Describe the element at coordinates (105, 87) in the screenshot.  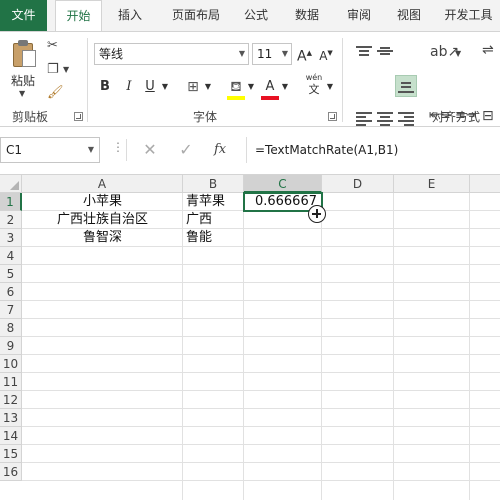
I see `bold-button: B` at that location.